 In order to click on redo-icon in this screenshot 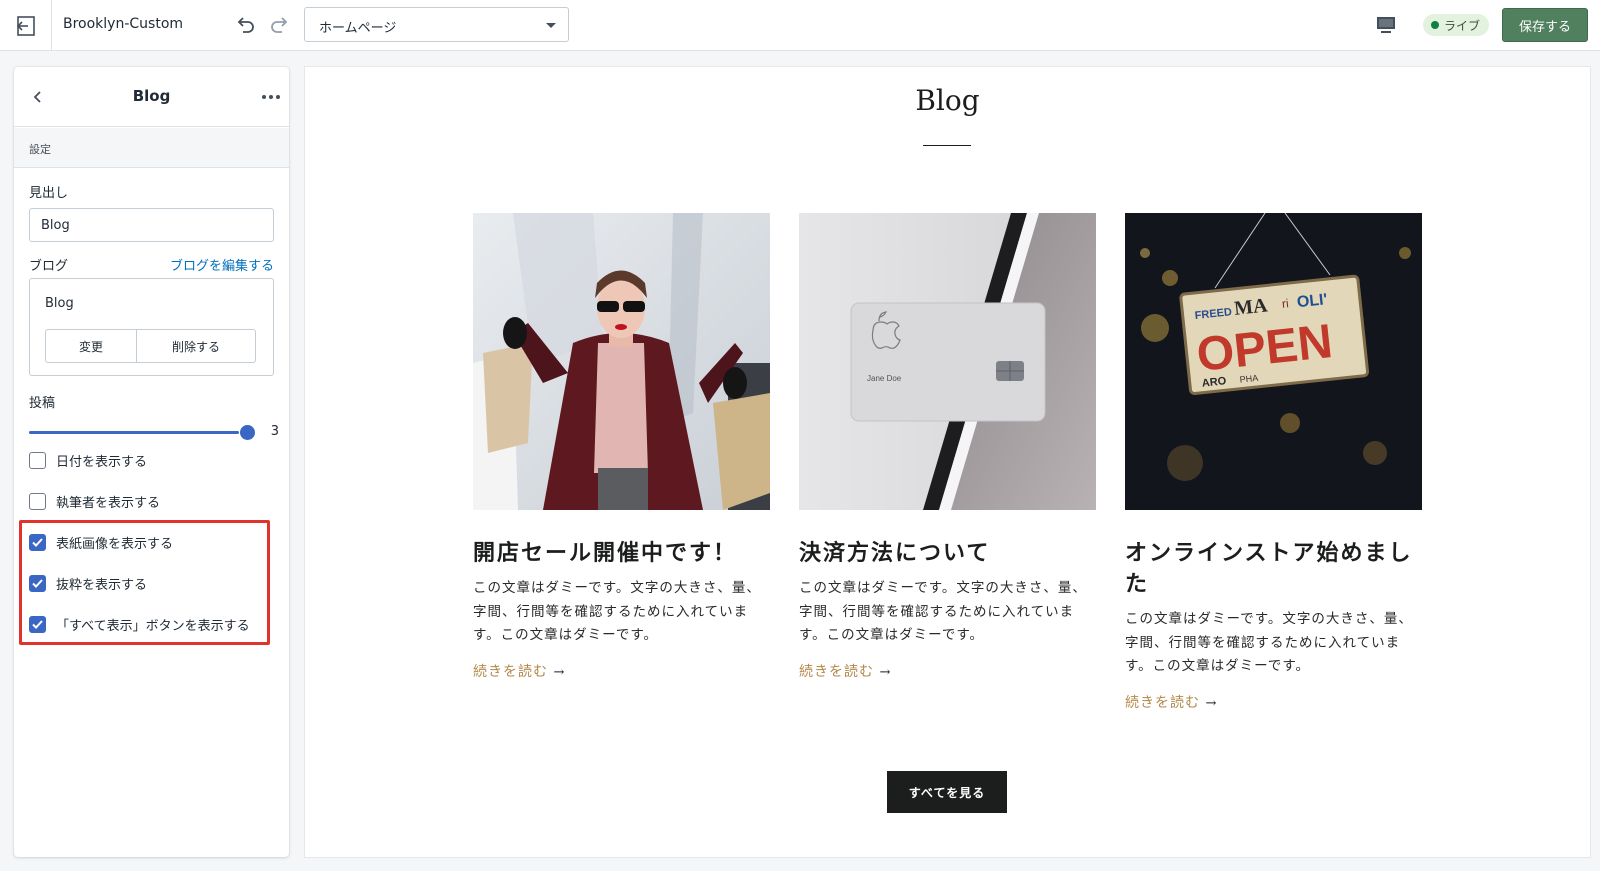, I will do `click(279, 25)`.